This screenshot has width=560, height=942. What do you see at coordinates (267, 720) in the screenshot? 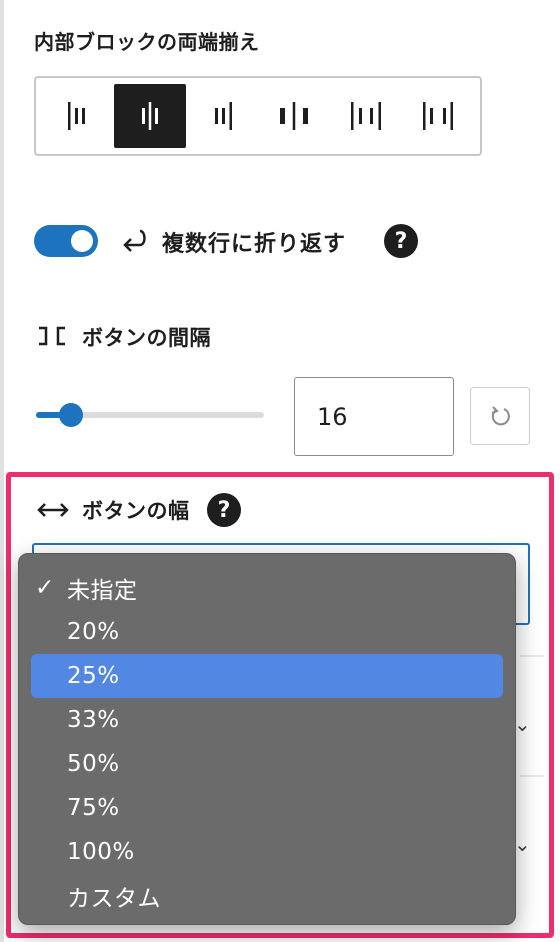
I see `dropdown-option: 33%` at bounding box center [267, 720].